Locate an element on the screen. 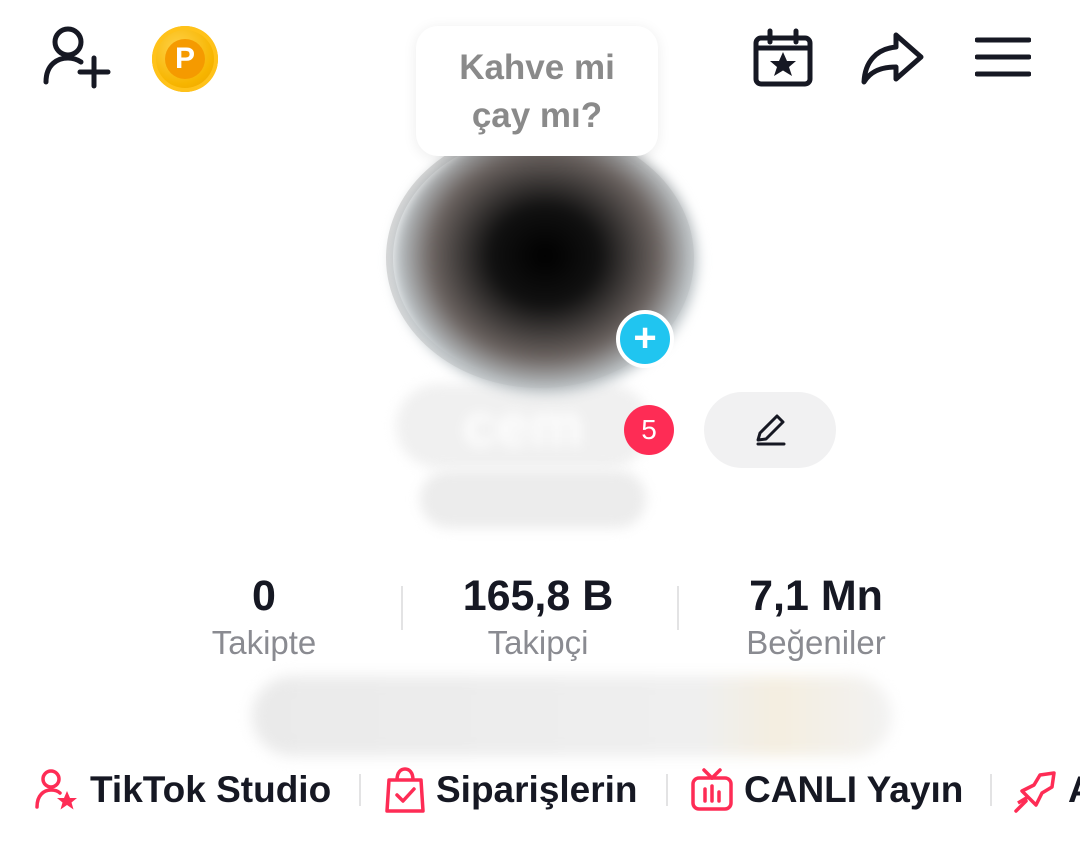 The image size is (1080, 848). shortcut-bar: TikTok Studio Siparişlerin CANLI Yayın is located at coordinates (540, 790).